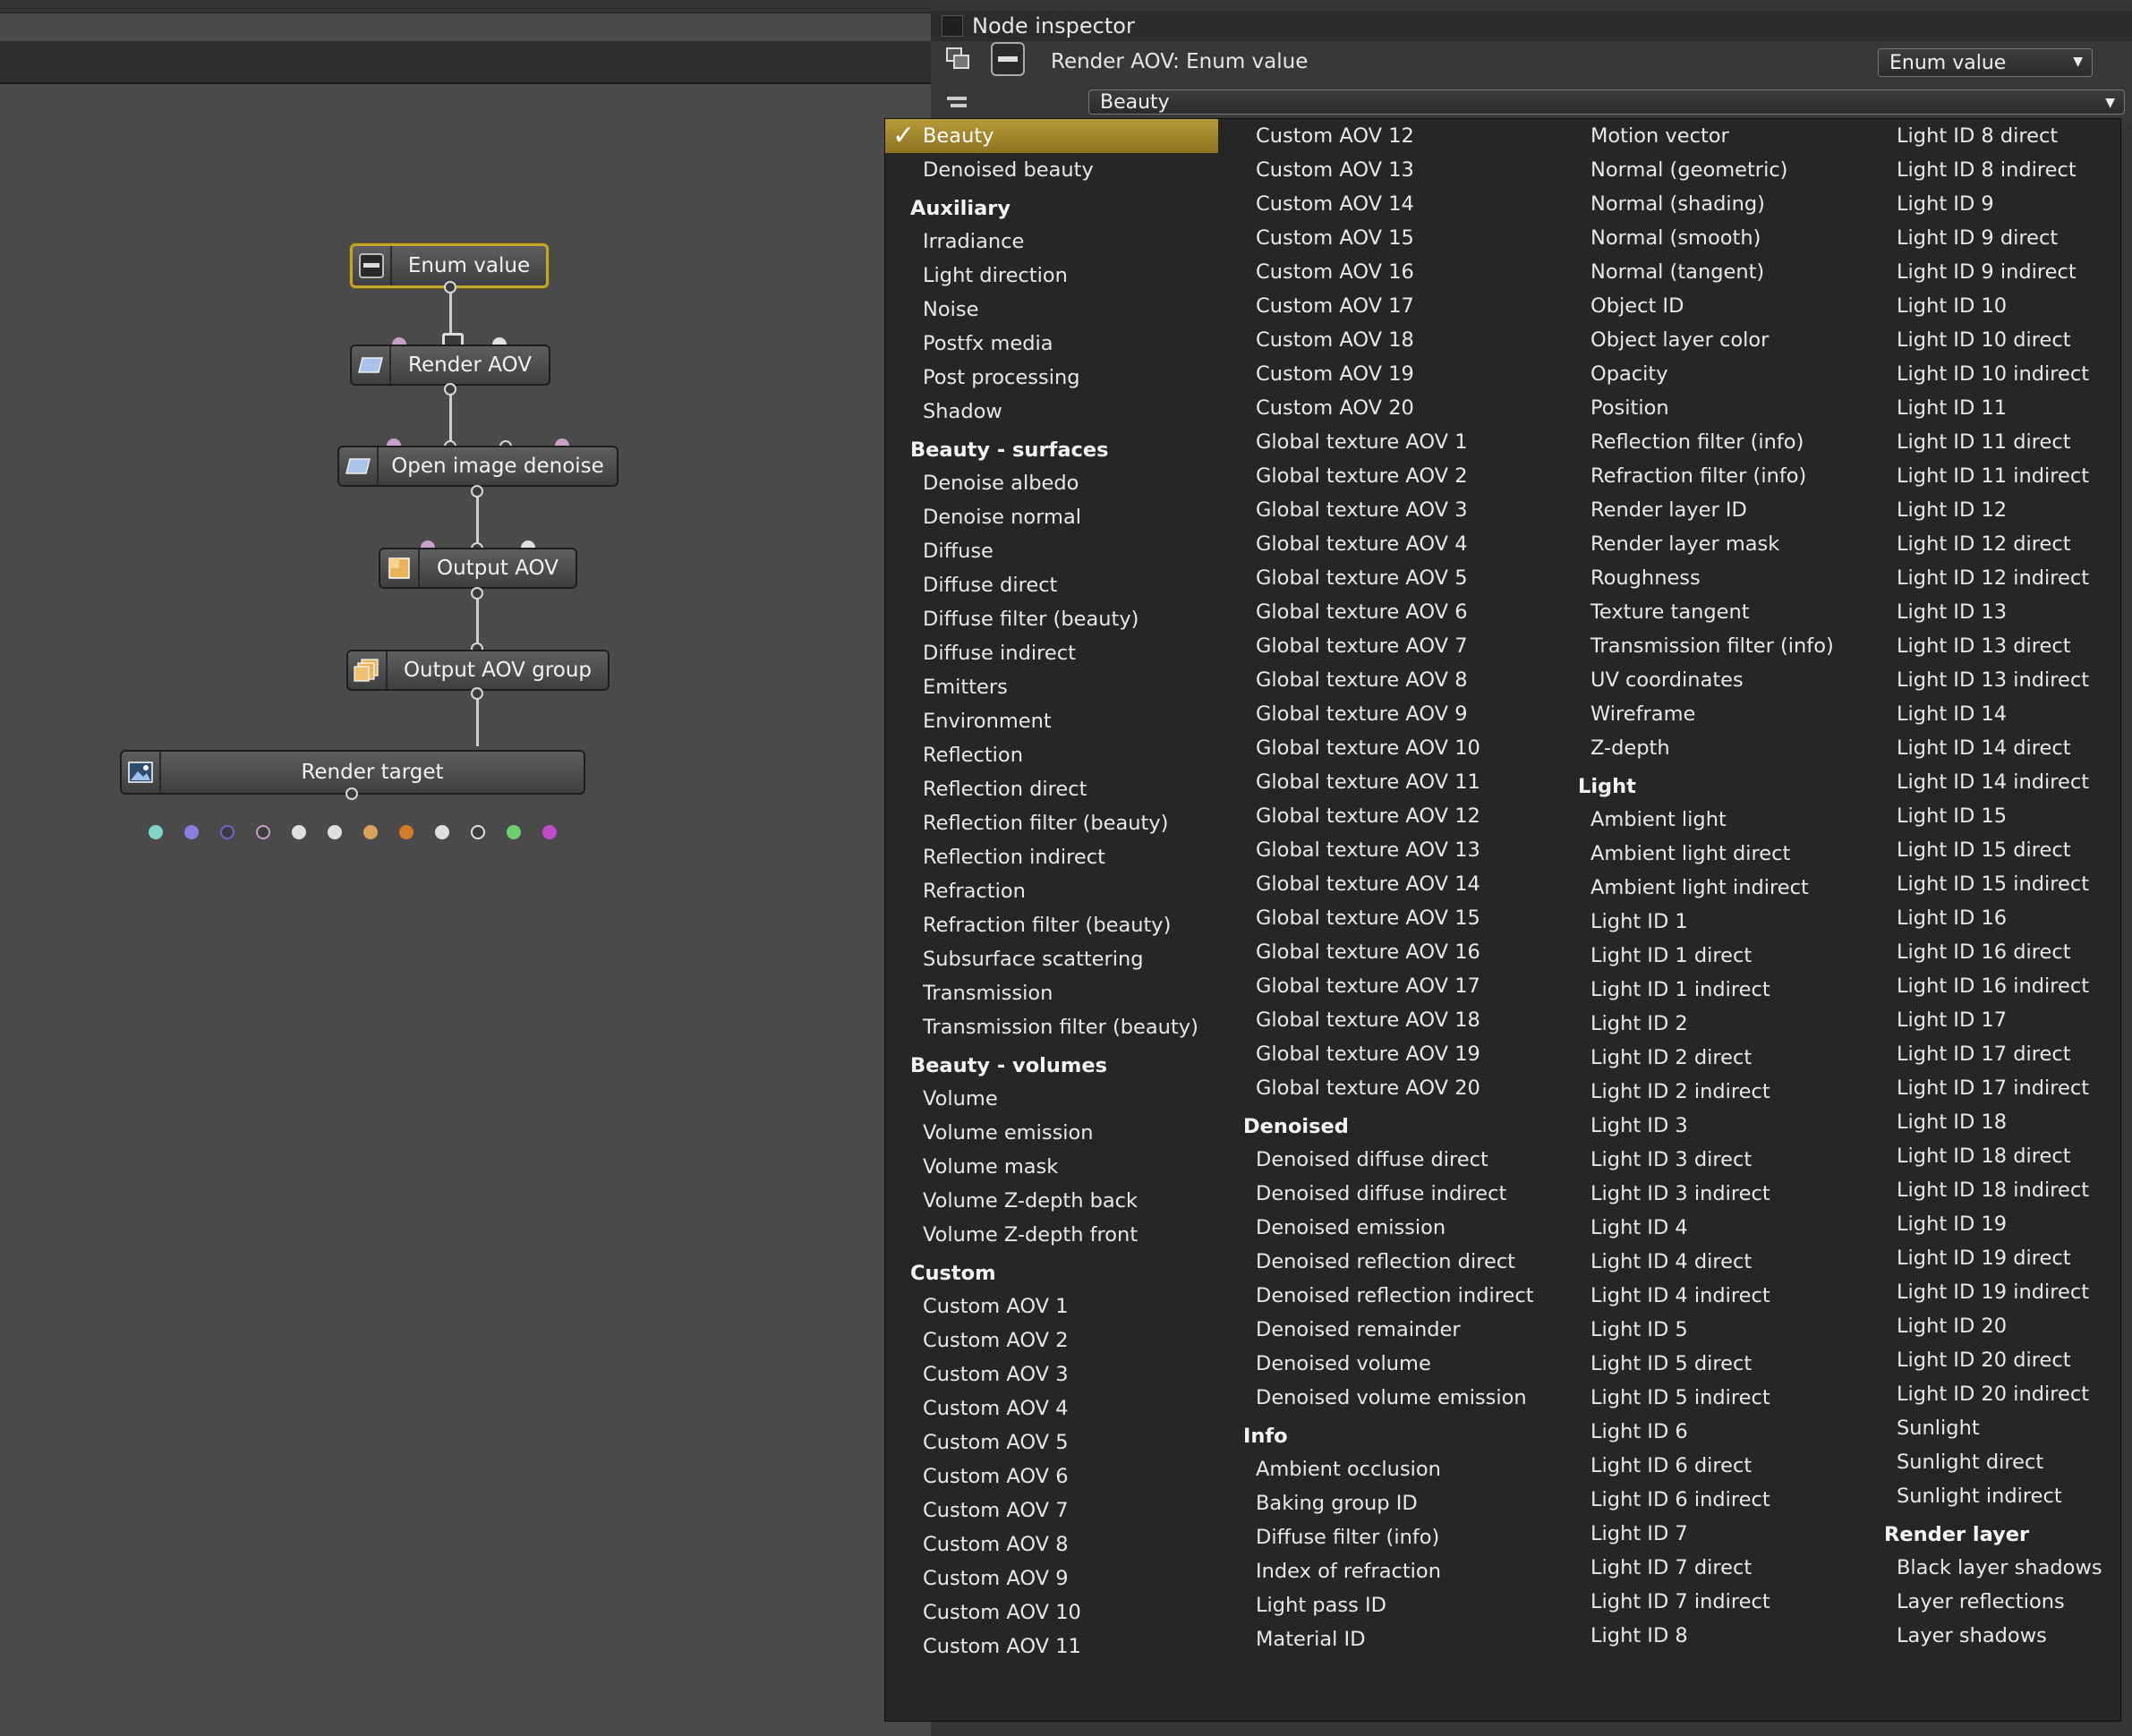 This screenshot has height=1736, width=2132. Describe the element at coordinates (1386, 1503) in the screenshot. I see `menu-item: Baking group ID` at that location.